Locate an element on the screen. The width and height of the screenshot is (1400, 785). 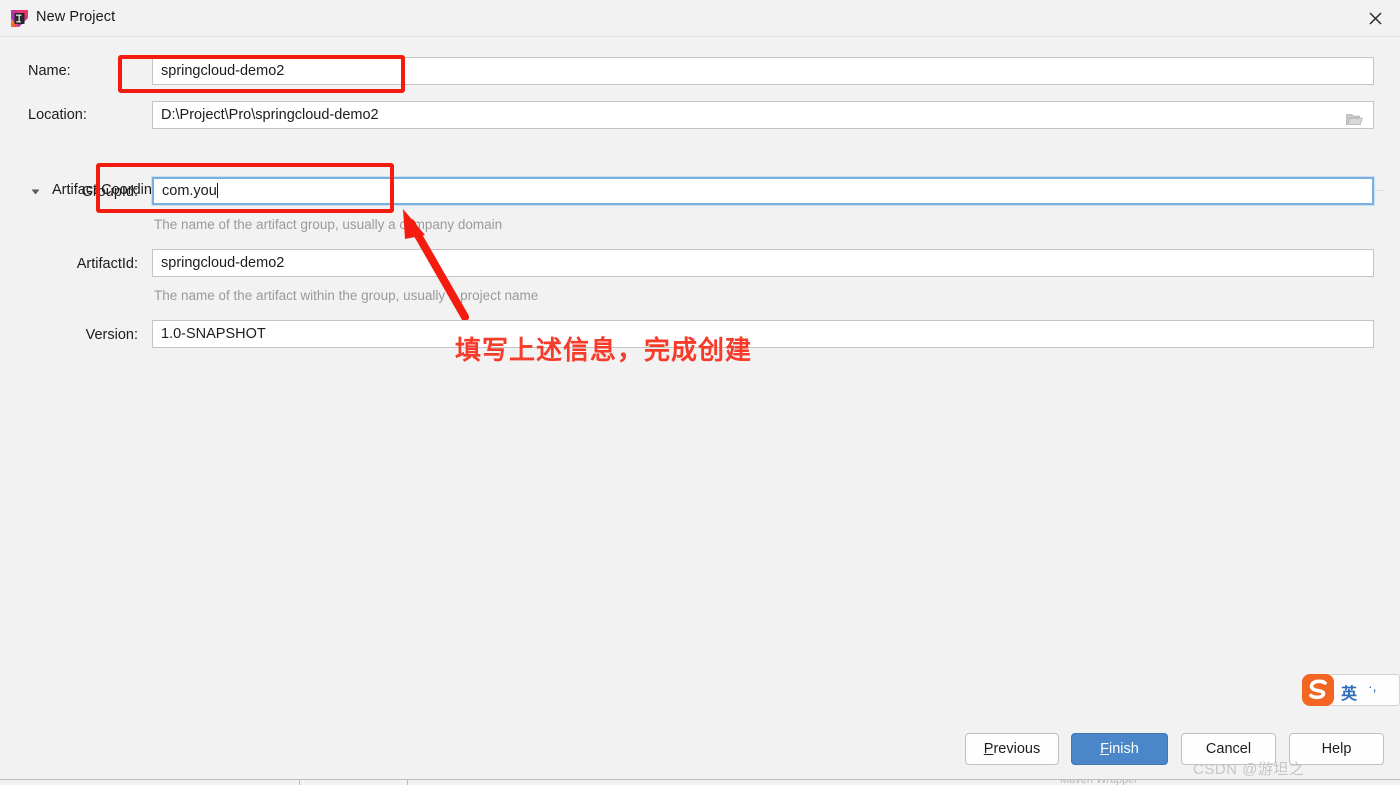
ime-punctuation-icon: ·, is located at coordinates (1372, 686).